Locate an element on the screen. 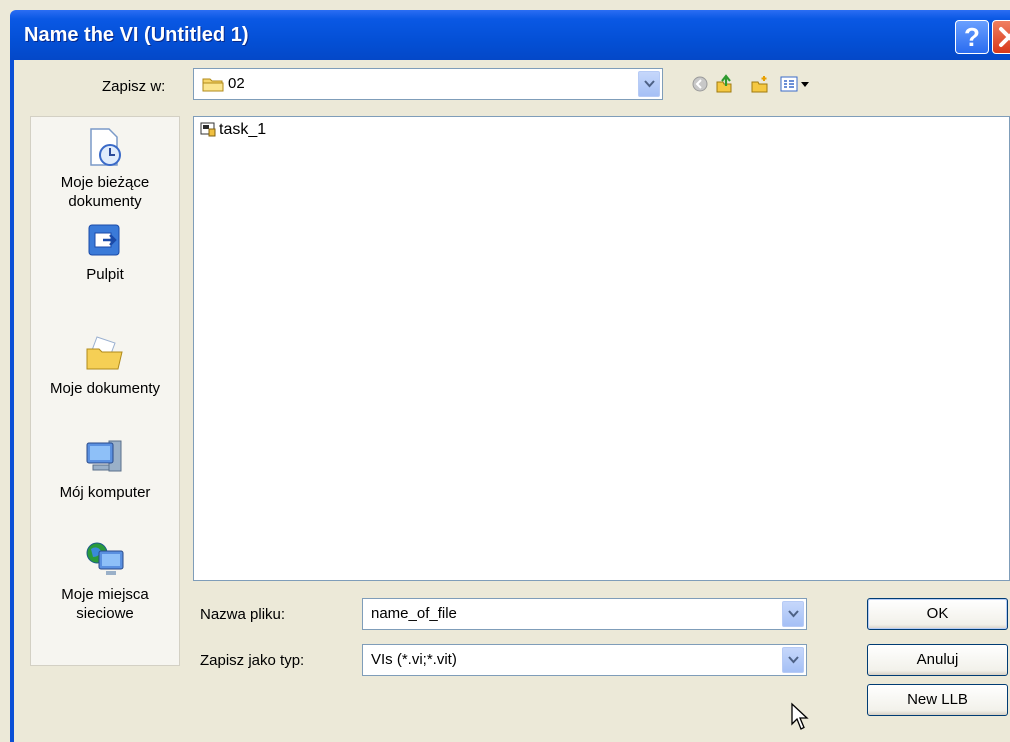 Image resolution: width=1010 pixels, height=742 pixels. view-menu-icon is located at coordinates (796, 84).